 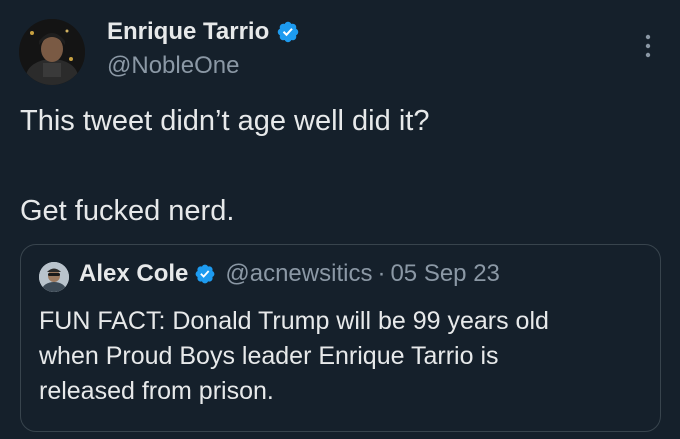 I want to click on more-vertical-icon, so click(x=648, y=46).